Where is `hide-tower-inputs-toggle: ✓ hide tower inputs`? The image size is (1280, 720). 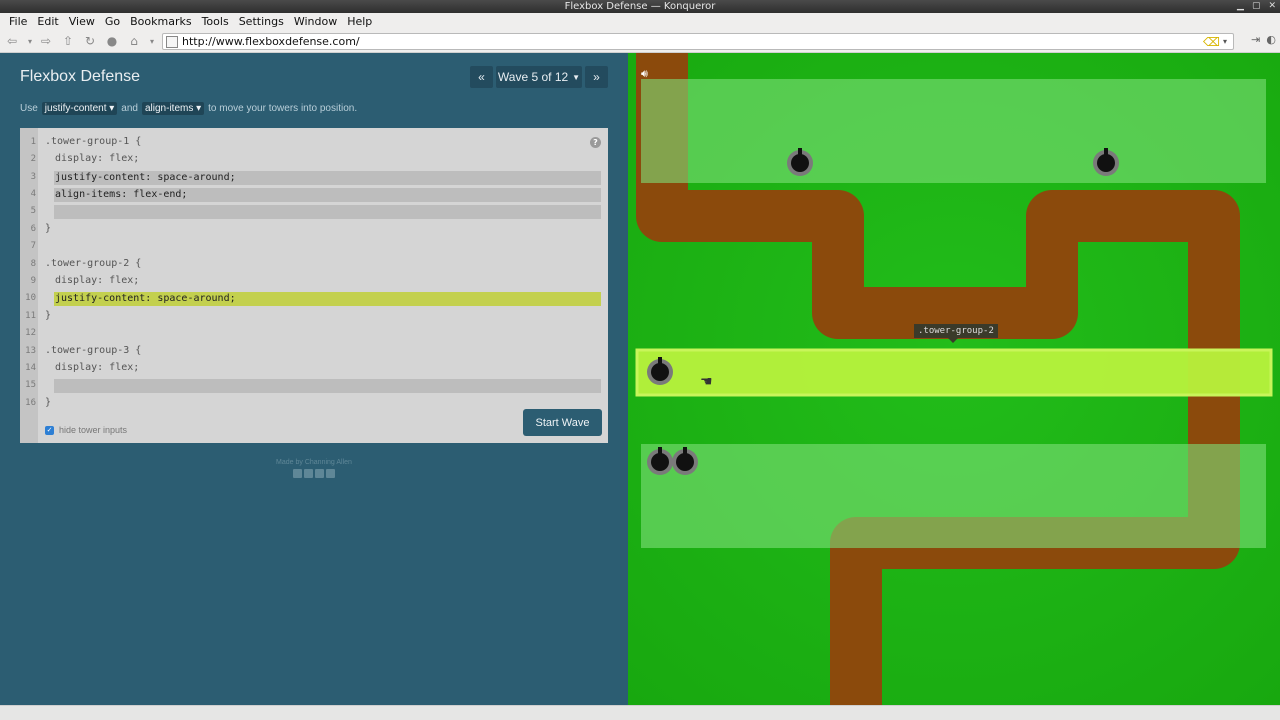
hide-tower-inputs-toggle: ✓ hide tower inputs is located at coordinates (86, 430).